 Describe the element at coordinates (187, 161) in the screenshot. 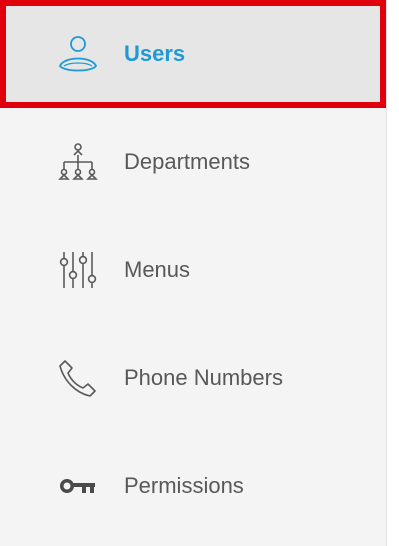

I see `sidebar-item-label: Departments` at that location.